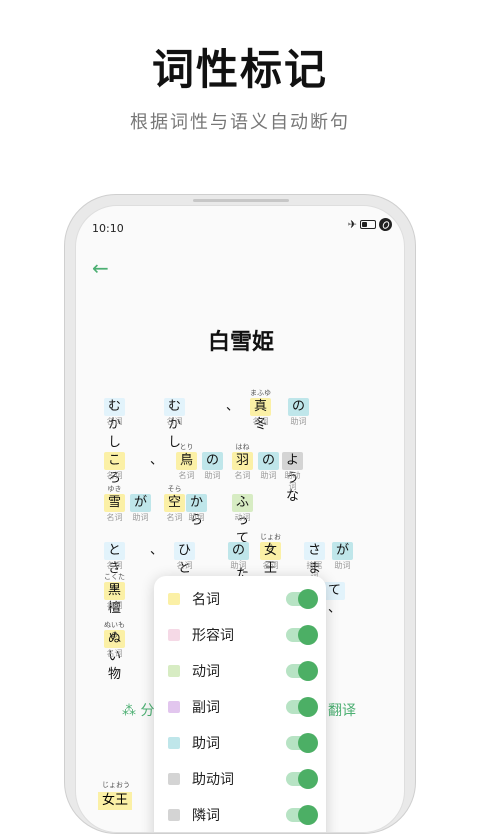  I want to click on pos-filter-label: 助词, so click(206, 744).